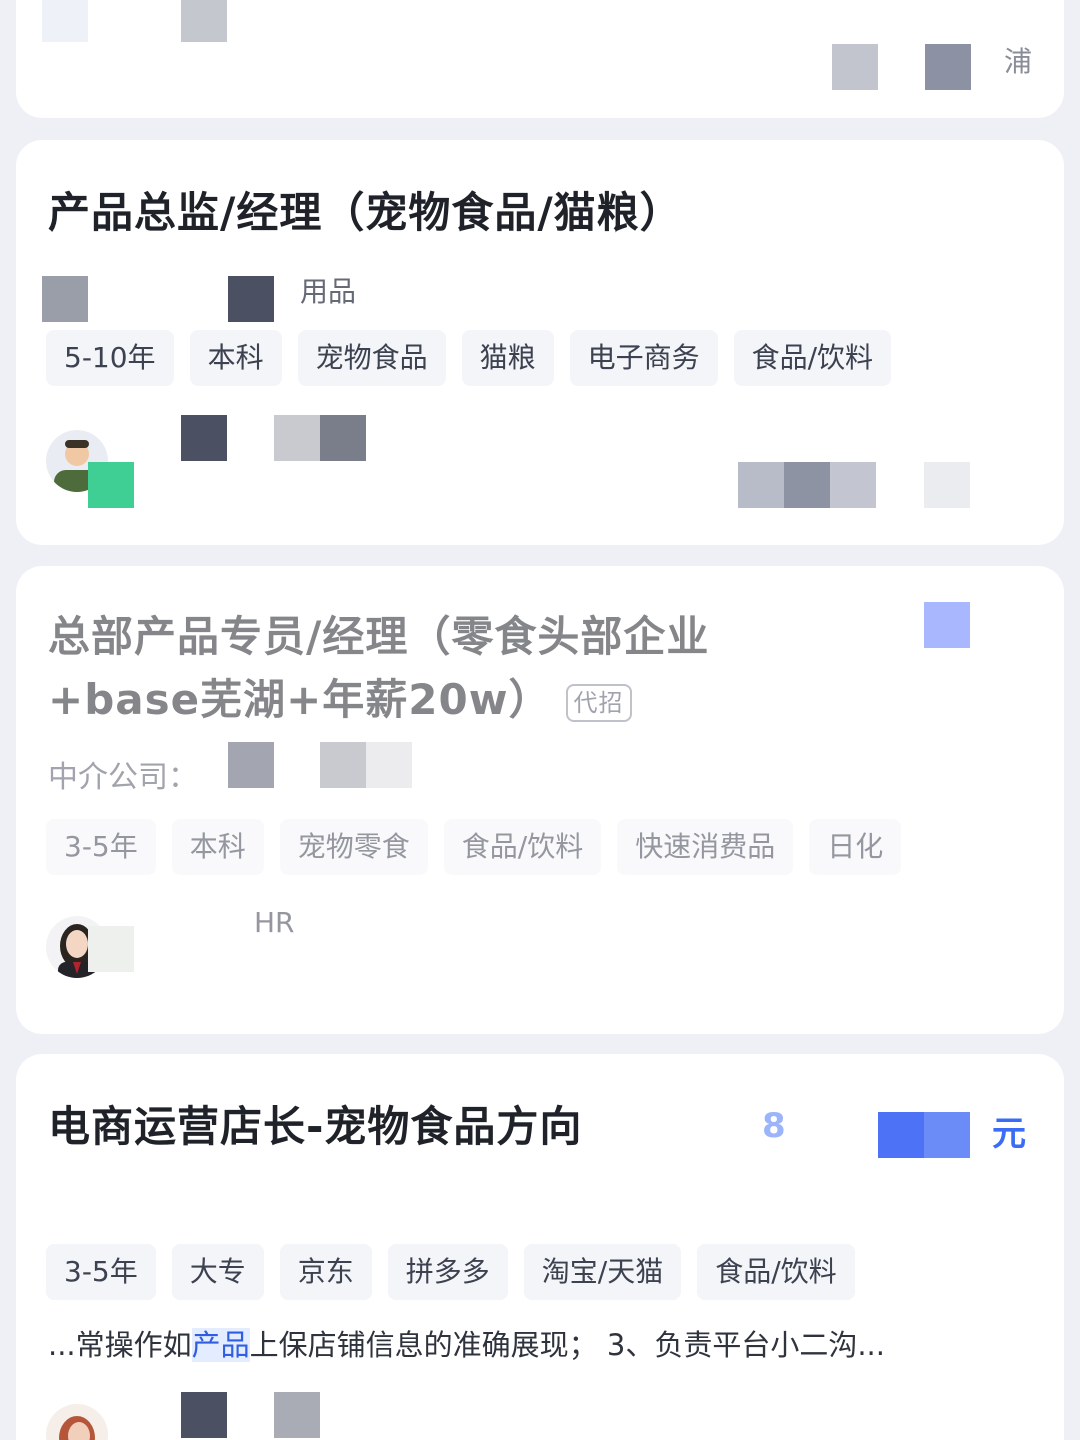  What do you see at coordinates (274, 922) in the screenshot?
I see `recruiter-role: HR` at bounding box center [274, 922].